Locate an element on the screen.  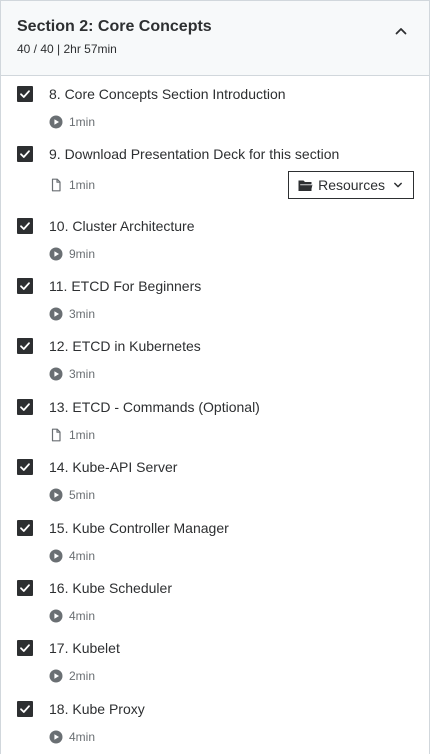
lecture-item: 16. Kube Scheduler 4min is located at coordinates (215, 600).